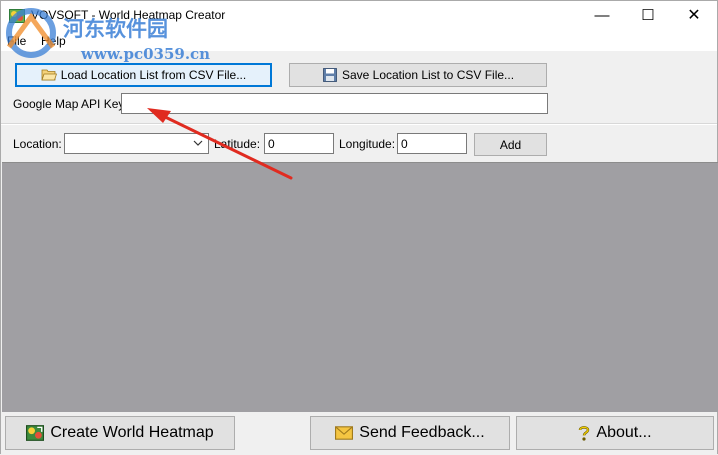 This screenshot has width=718, height=455. Describe the element at coordinates (648, 16) in the screenshot. I see `maximize-button: ☐` at that location.